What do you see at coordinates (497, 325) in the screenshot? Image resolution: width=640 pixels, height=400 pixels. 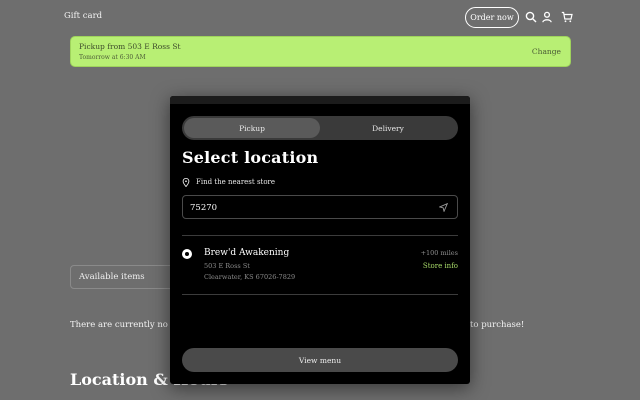 I see `no-items-text-end: to purchase!` at bounding box center [497, 325].